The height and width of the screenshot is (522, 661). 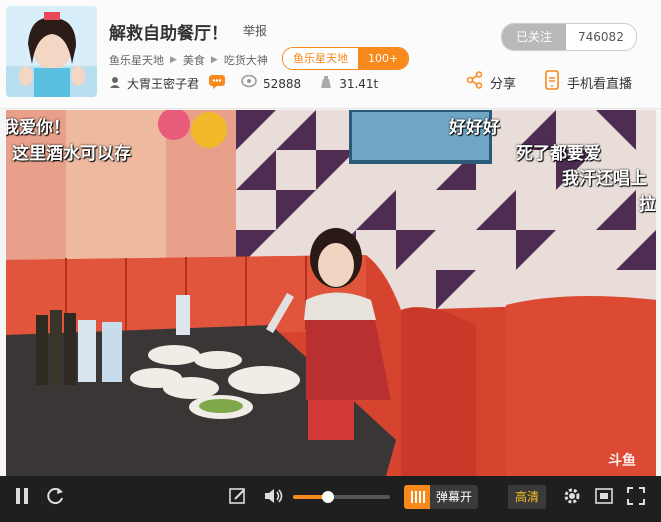 What do you see at coordinates (359, 83) in the screenshot?
I see `weight-value: 31.41t` at bounding box center [359, 83].